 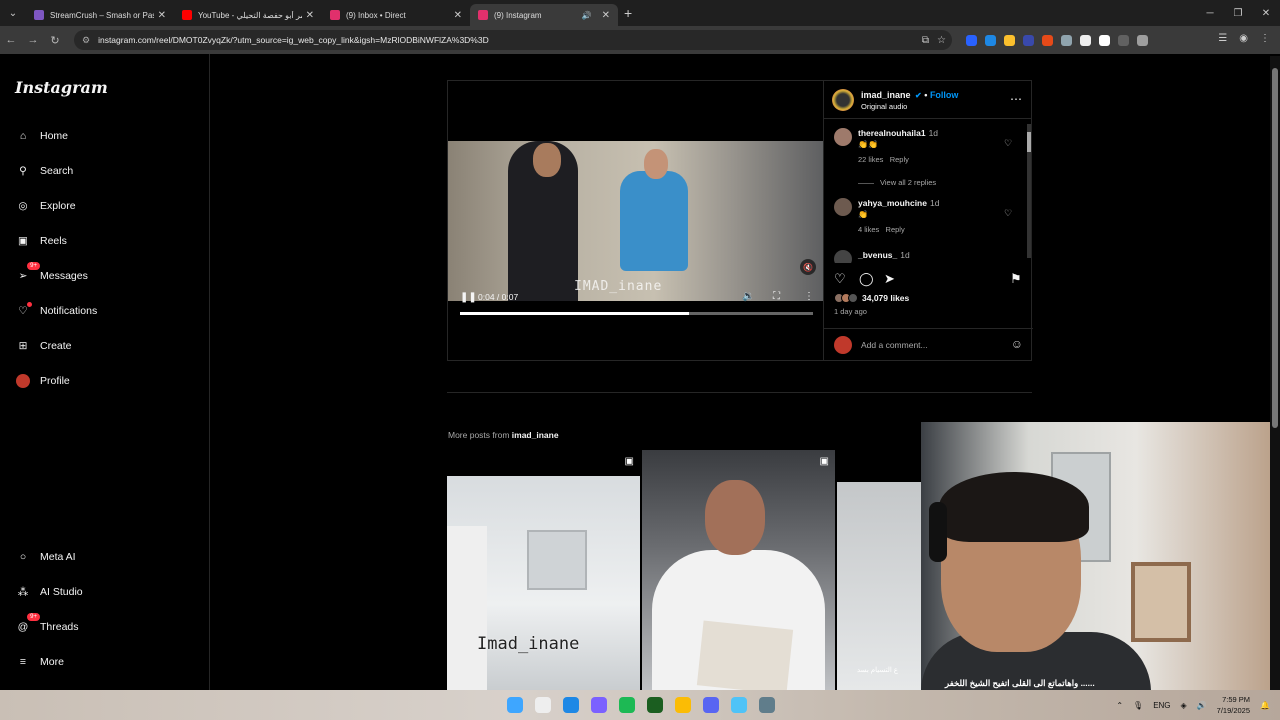 What do you see at coordinates (892, 133) in the screenshot?
I see `comment-username: therealnouhaila1` at bounding box center [892, 133].